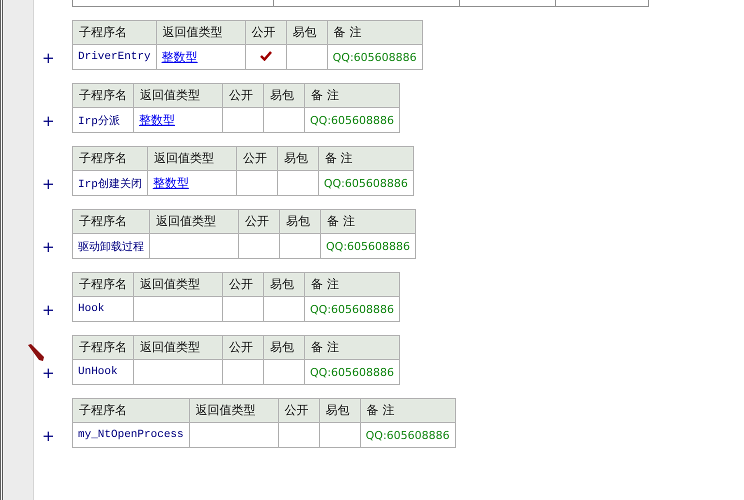 The height and width of the screenshot is (500, 744). What do you see at coordinates (131, 435) in the screenshot?
I see `table-cell: my_NtOpenProcess` at bounding box center [131, 435].